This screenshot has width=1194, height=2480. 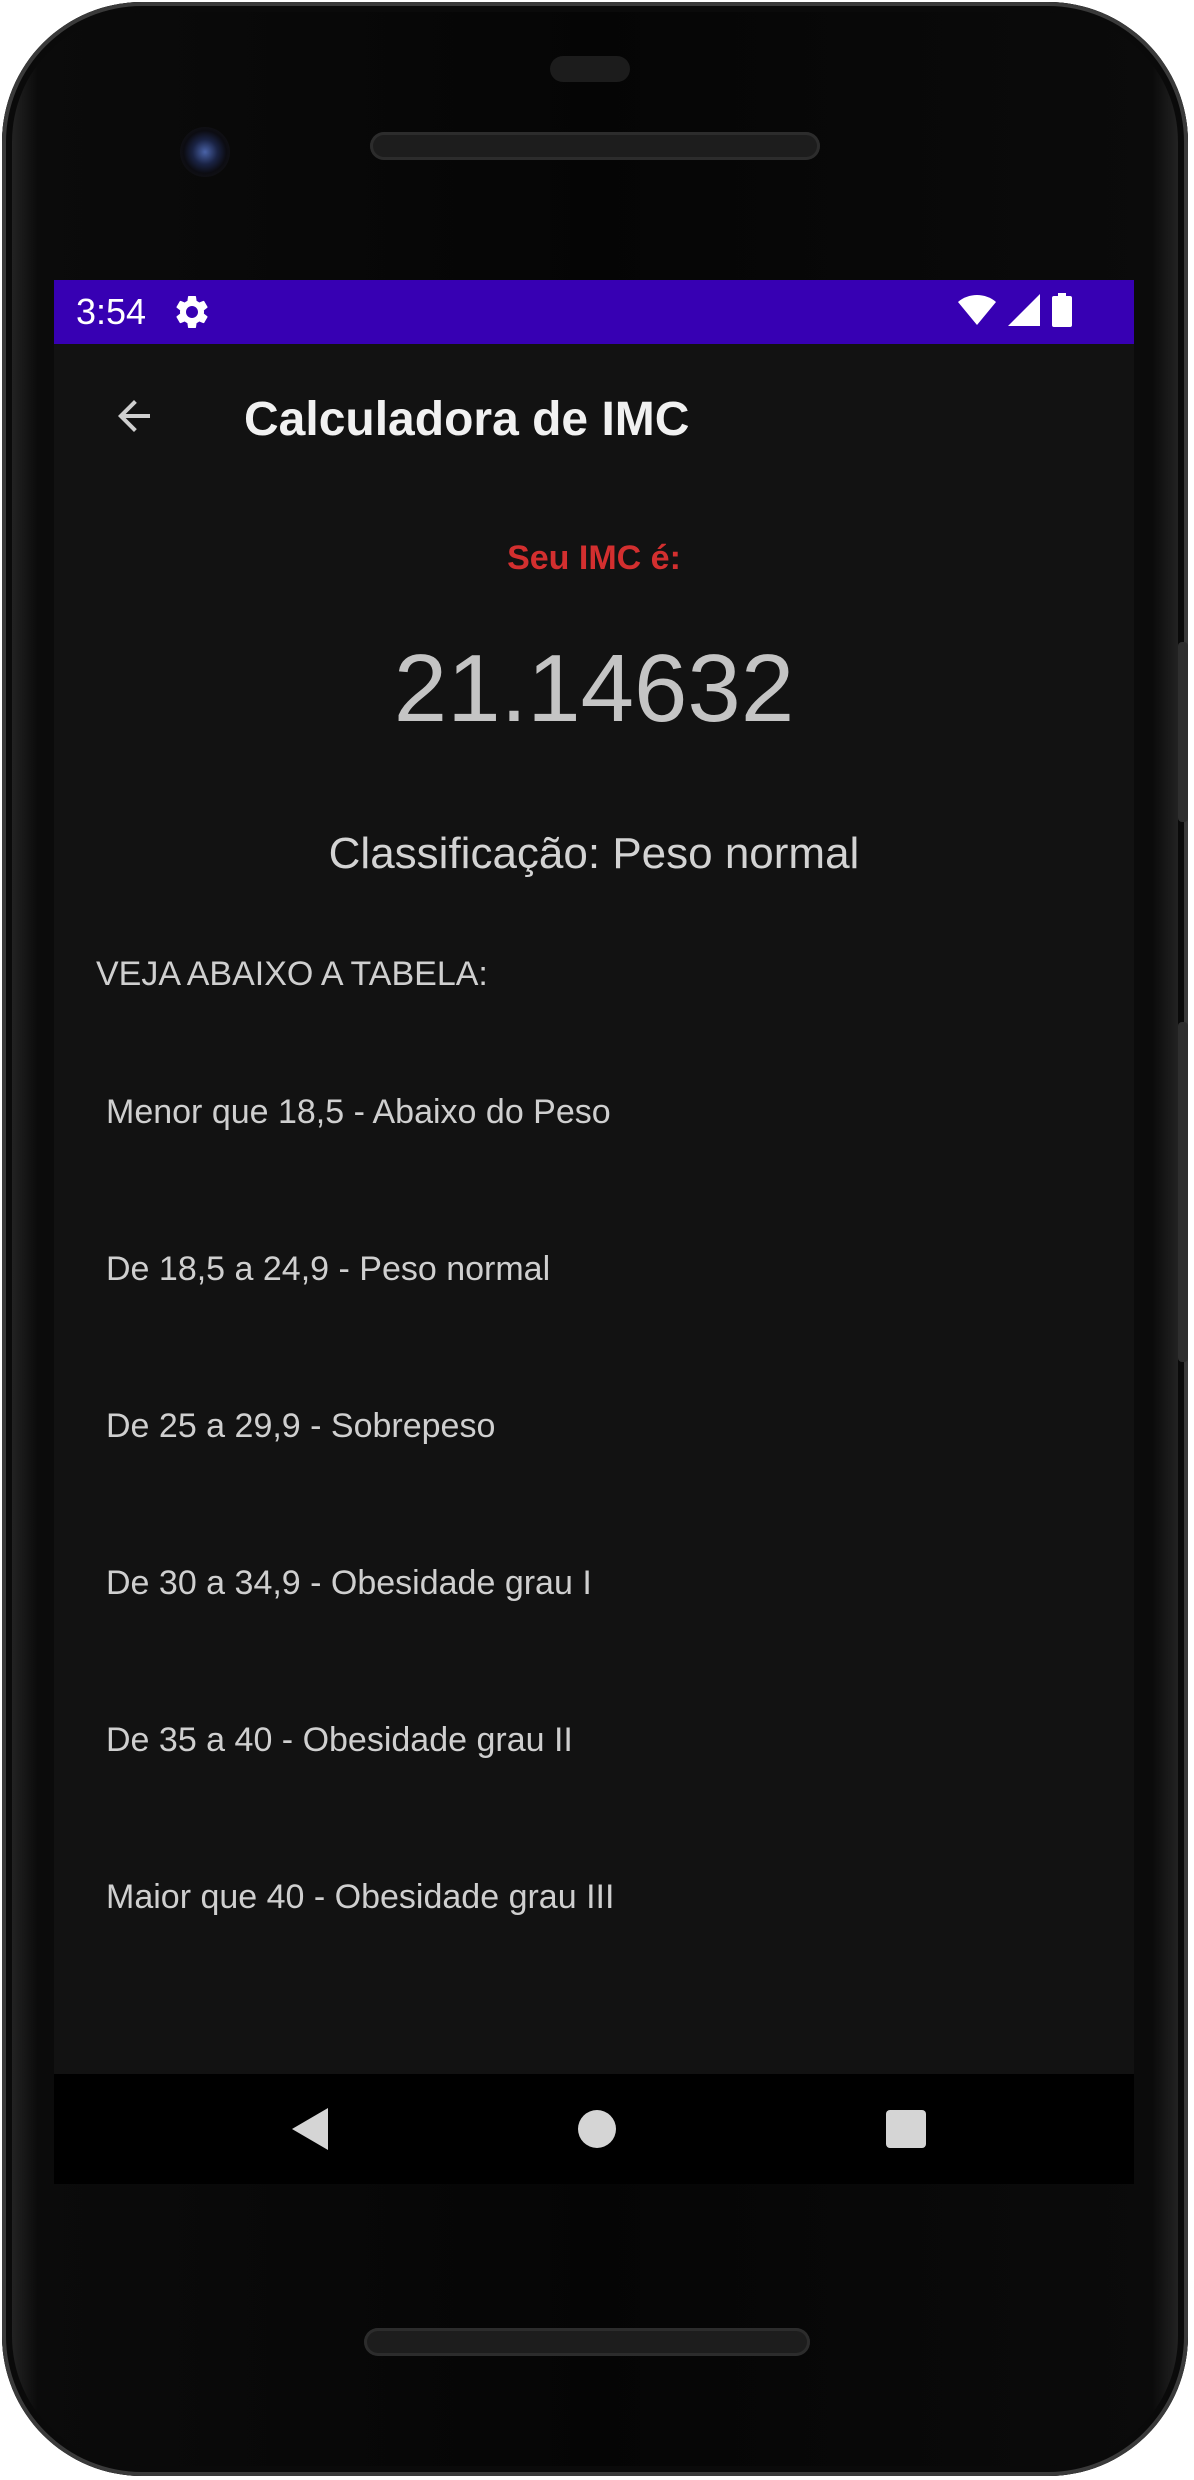 I want to click on front-camera, so click(x=205, y=152).